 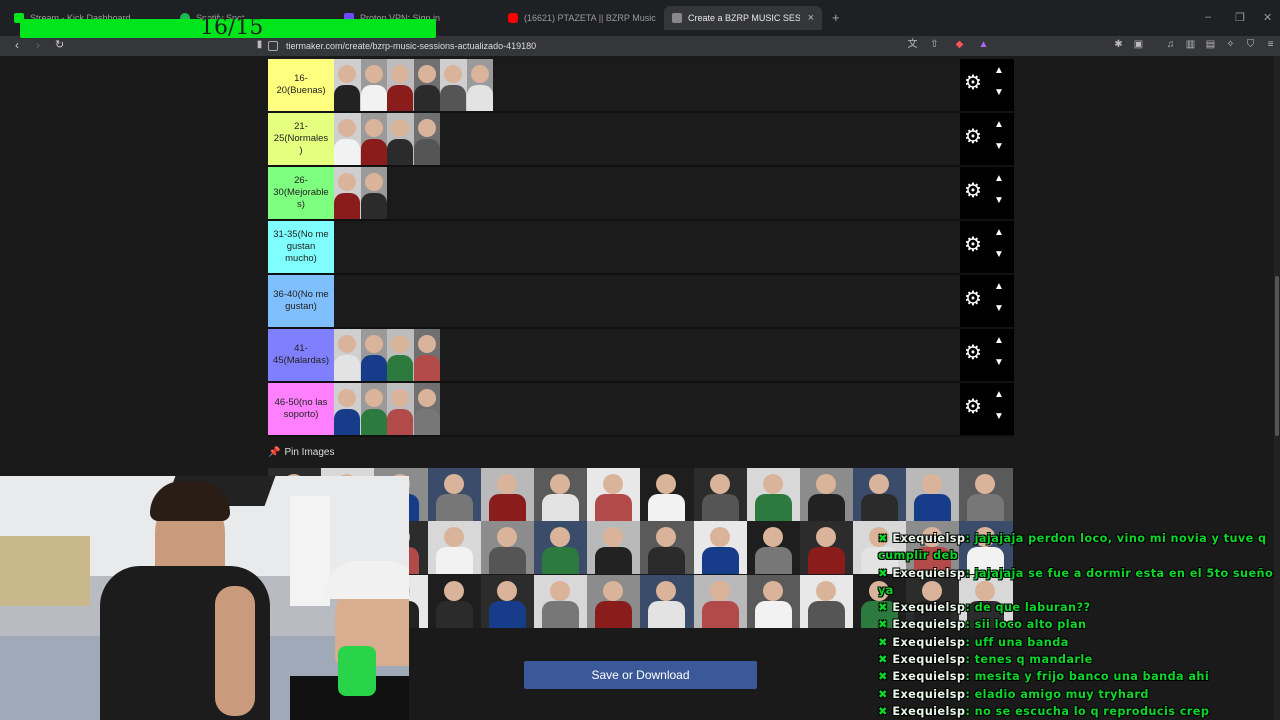 What do you see at coordinates (301, 355) in the screenshot?
I see `tier-label: 41- 45(Malardas)` at bounding box center [301, 355].